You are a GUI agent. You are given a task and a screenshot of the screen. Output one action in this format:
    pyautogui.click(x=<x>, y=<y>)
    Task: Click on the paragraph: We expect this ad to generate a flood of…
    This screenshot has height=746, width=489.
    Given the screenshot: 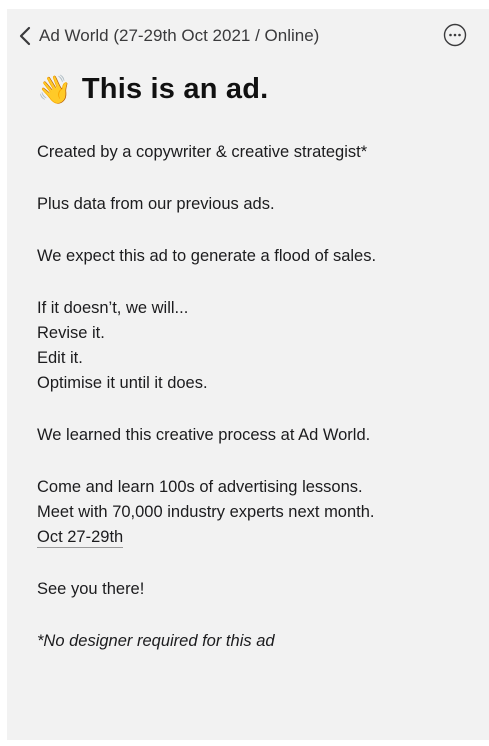 What is the action you would take?
    pyautogui.click(x=207, y=256)
    